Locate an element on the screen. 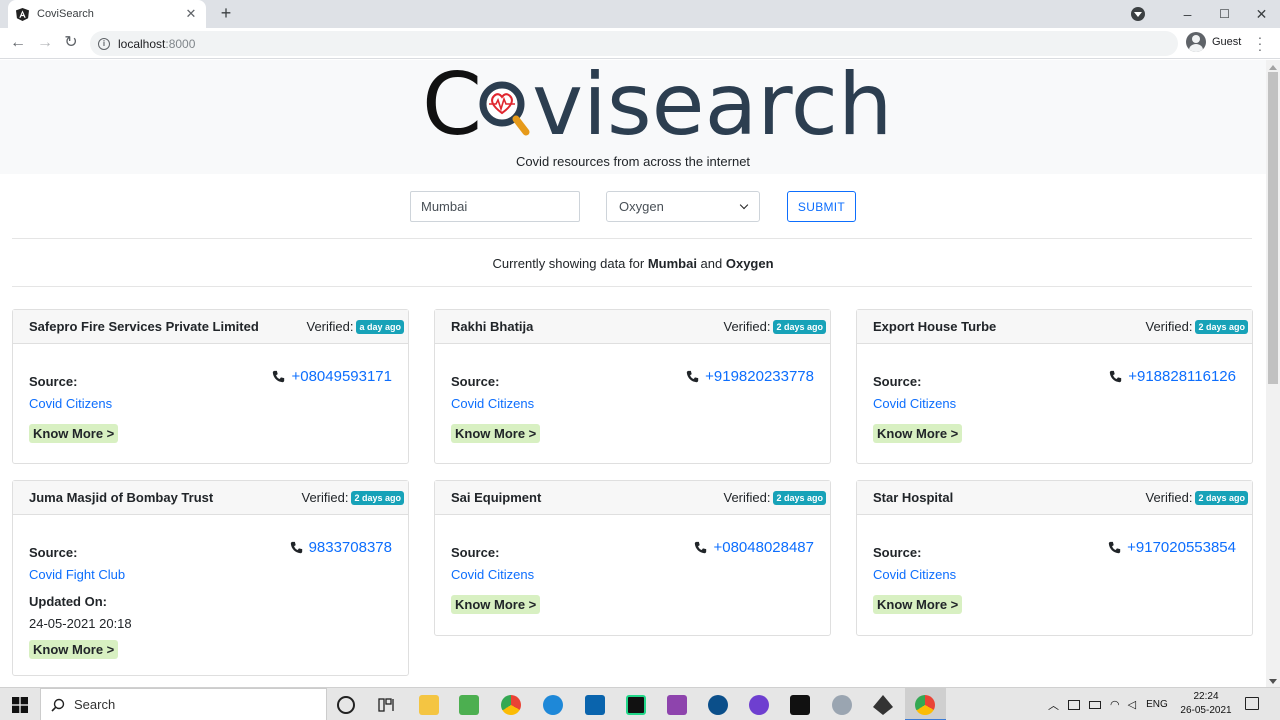 This screenshot has height=720, width=1280. minimize-button: – is located at coordinates (1187, 14).